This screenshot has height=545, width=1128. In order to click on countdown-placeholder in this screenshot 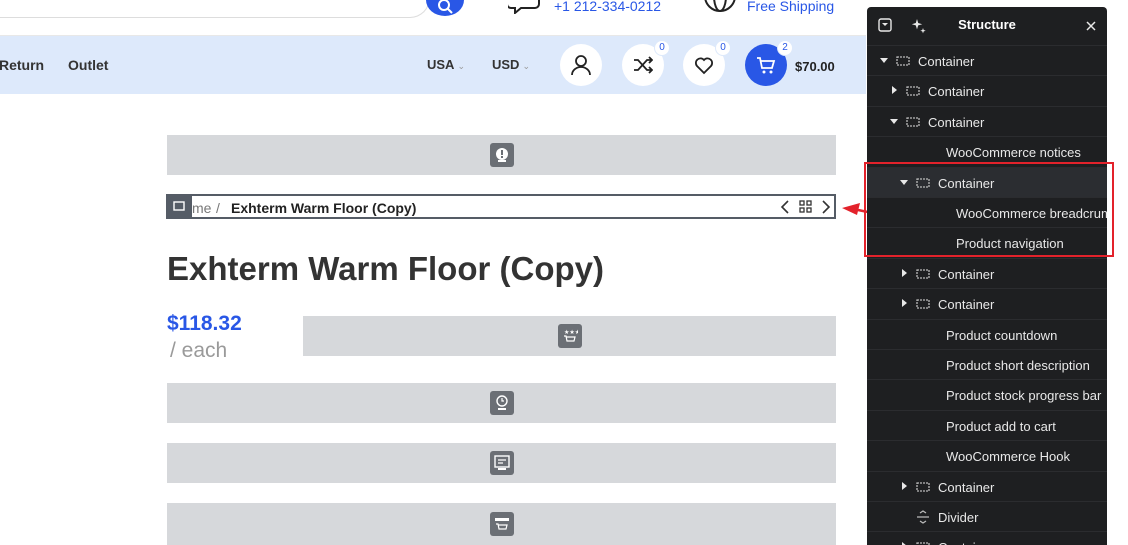, I will do `click(501, 403)`.